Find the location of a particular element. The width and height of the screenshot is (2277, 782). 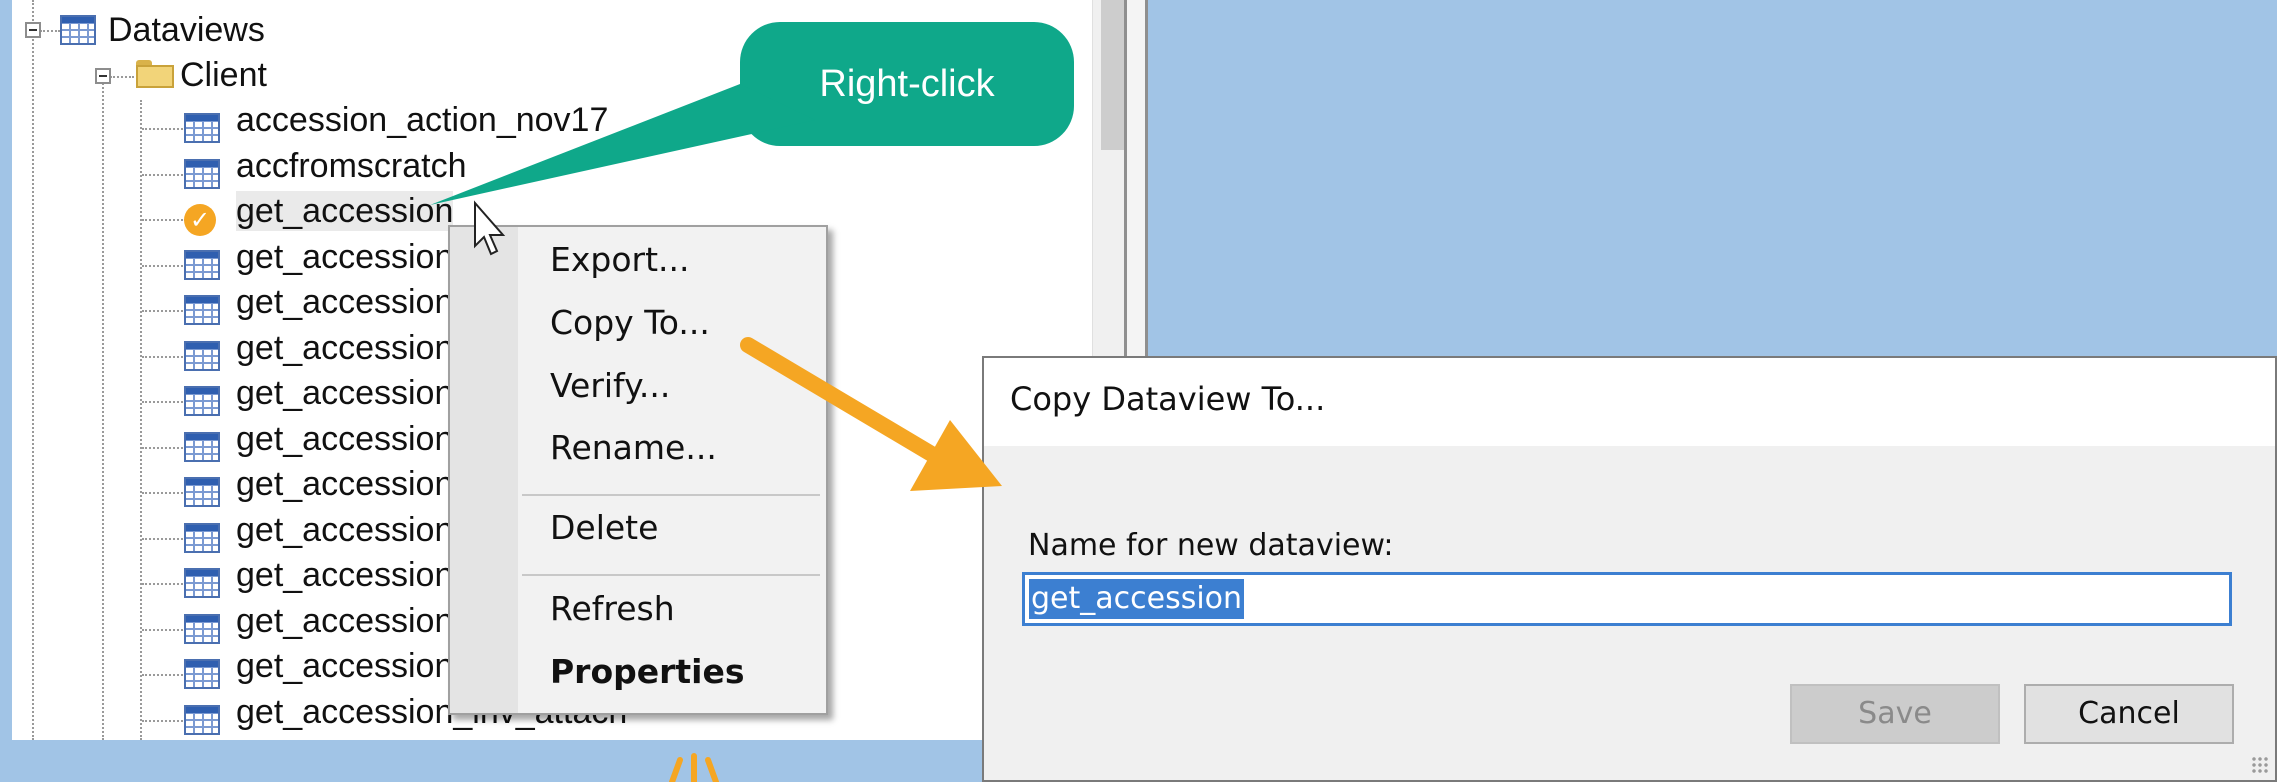

tree-item: accfromscratch is located at coordinates (351, 166).